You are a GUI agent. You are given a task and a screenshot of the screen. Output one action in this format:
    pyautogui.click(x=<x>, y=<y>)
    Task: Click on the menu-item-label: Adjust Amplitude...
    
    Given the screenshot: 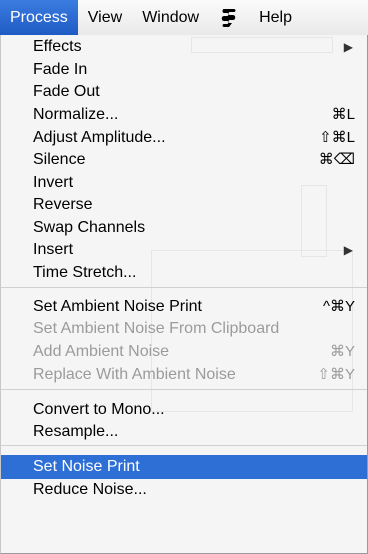 What is the action you would take?
    pyautogui.click(x=99, y=137)
    